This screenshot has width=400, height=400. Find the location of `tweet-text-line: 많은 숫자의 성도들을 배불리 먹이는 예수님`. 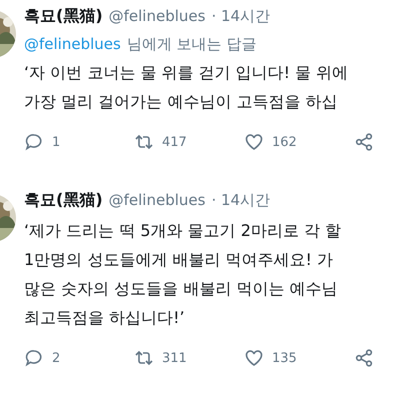

tweet-text-line: 많은 숫자의 성도들을 배불리 먹이는 예수님 is located at coordinates (181, 289).